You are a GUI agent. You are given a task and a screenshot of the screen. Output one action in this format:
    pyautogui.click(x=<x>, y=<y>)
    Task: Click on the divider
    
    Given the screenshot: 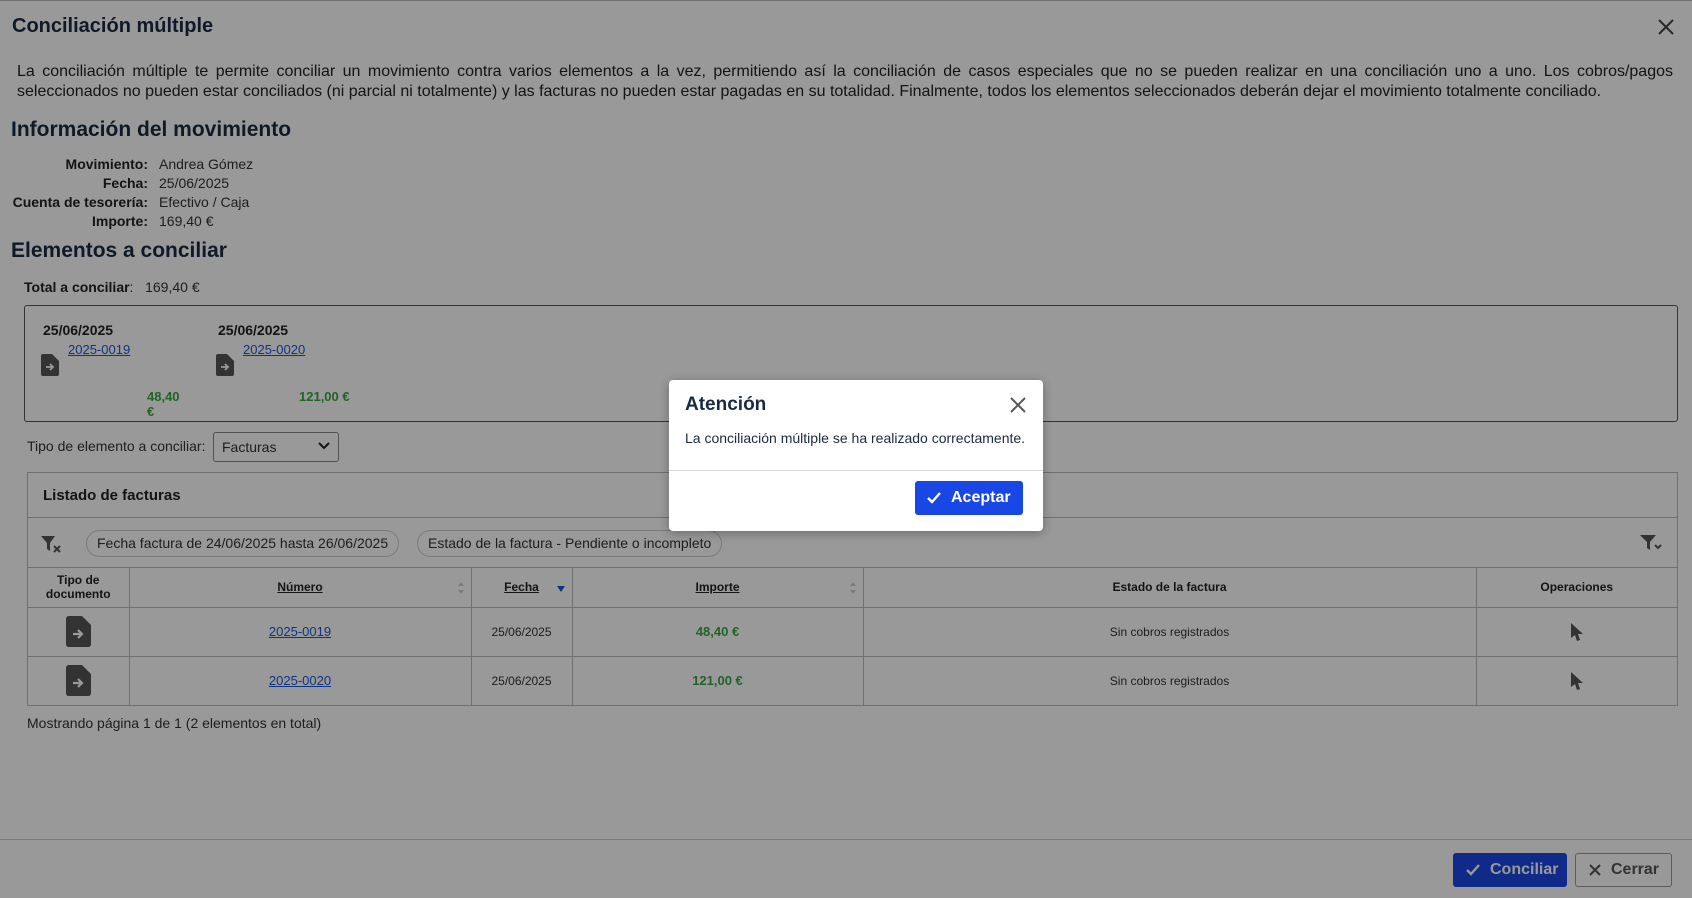 What is the action you would take?
    pyautogui.click(x=856, y=470)
    